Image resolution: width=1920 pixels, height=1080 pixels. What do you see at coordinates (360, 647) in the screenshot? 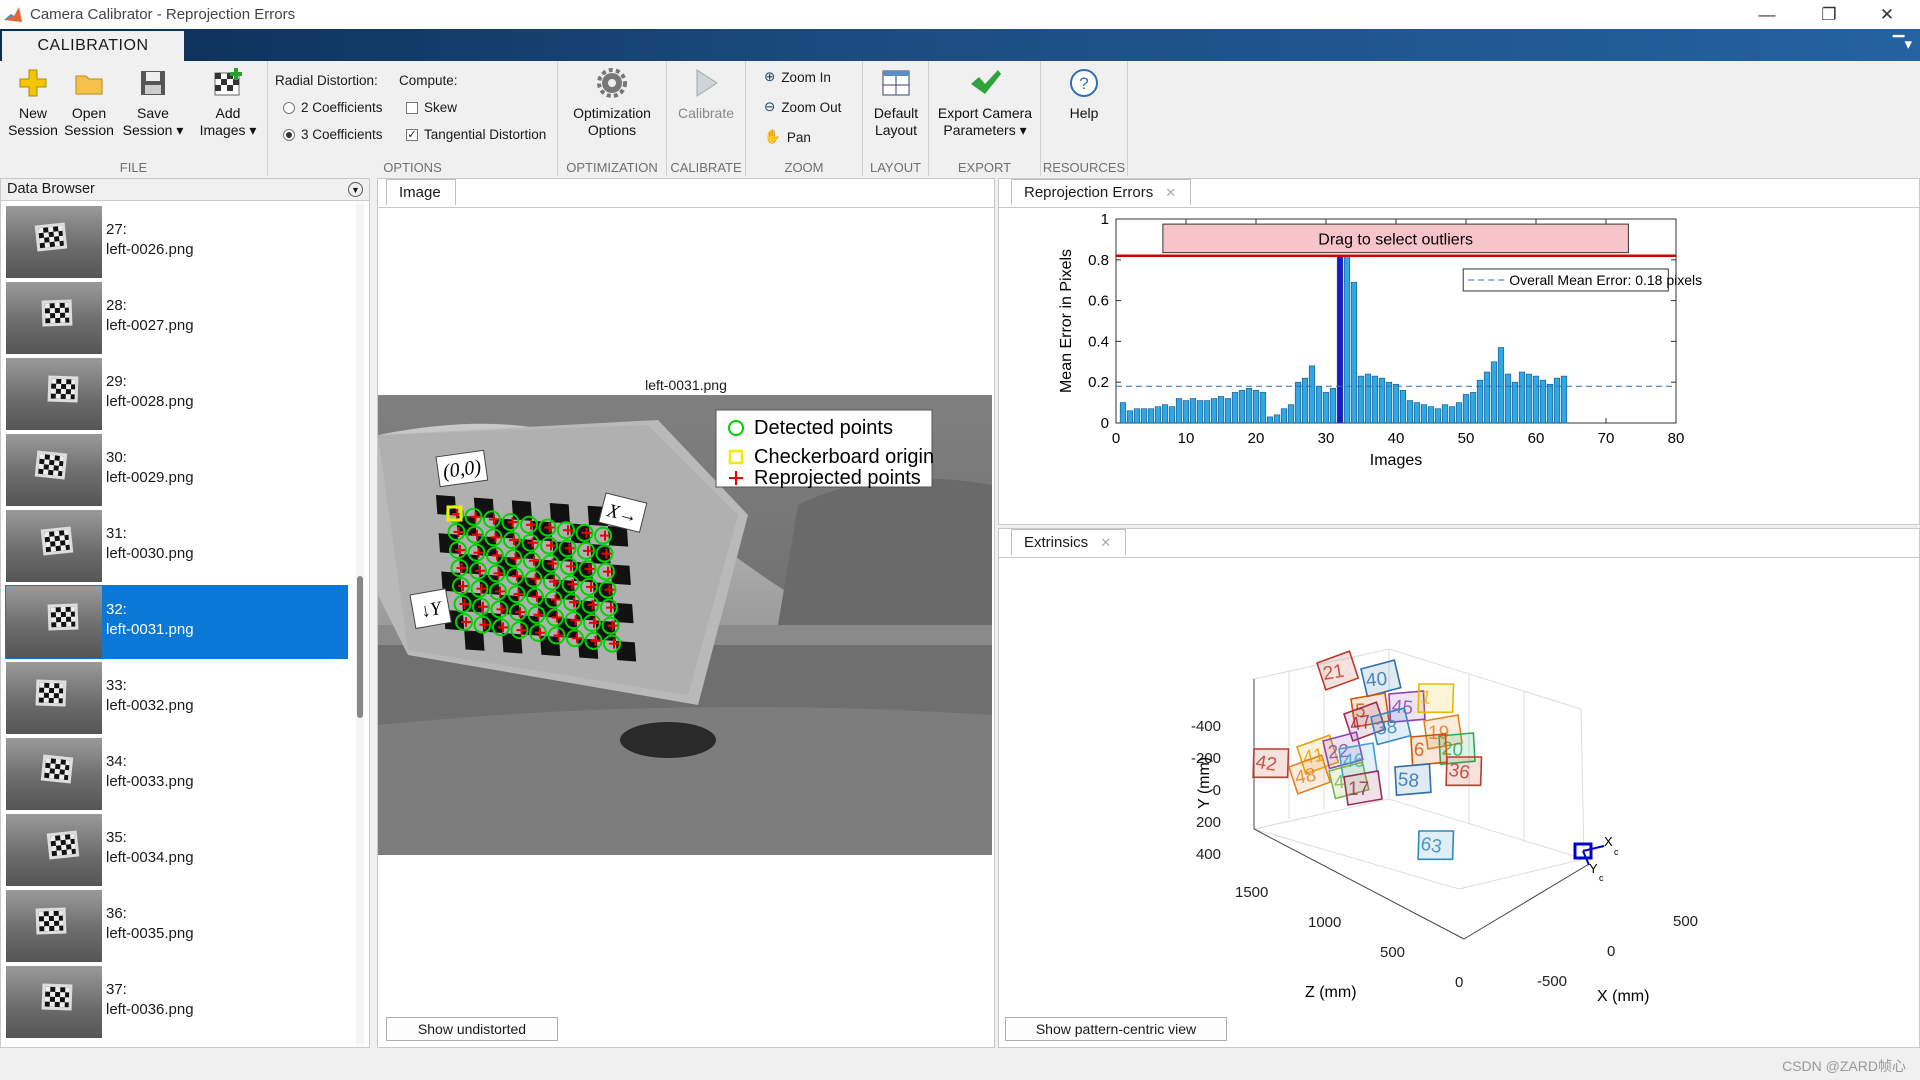
I see `scrollbar-thumb` at bounding box center [360, 647].